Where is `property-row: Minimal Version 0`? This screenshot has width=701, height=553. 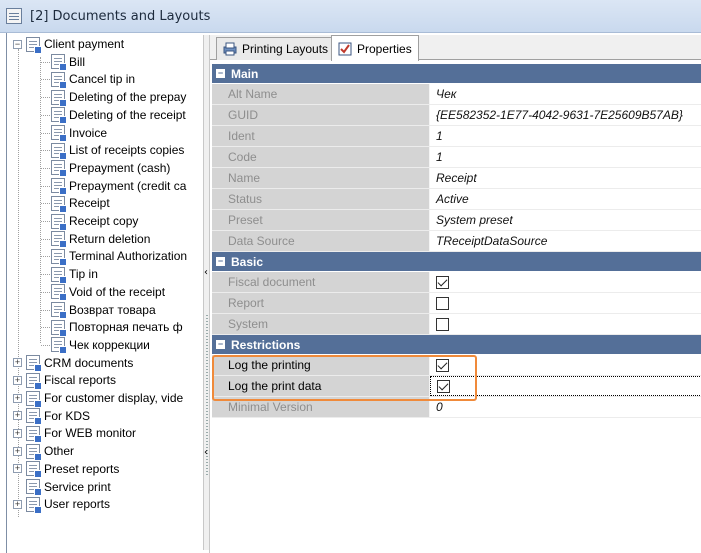
property-row: Minimal Version 0 is located at coordinates (456, 407).